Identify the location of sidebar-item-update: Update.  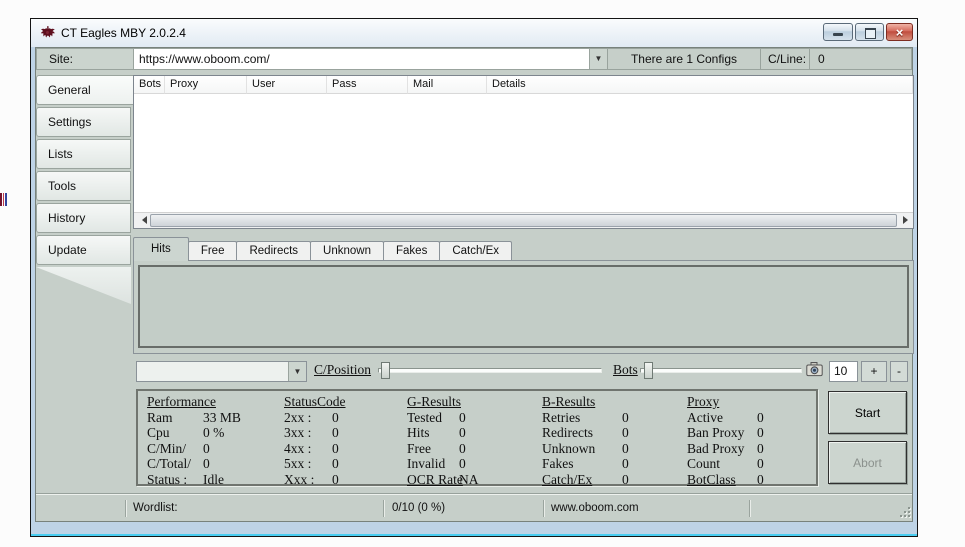
(83, 250).